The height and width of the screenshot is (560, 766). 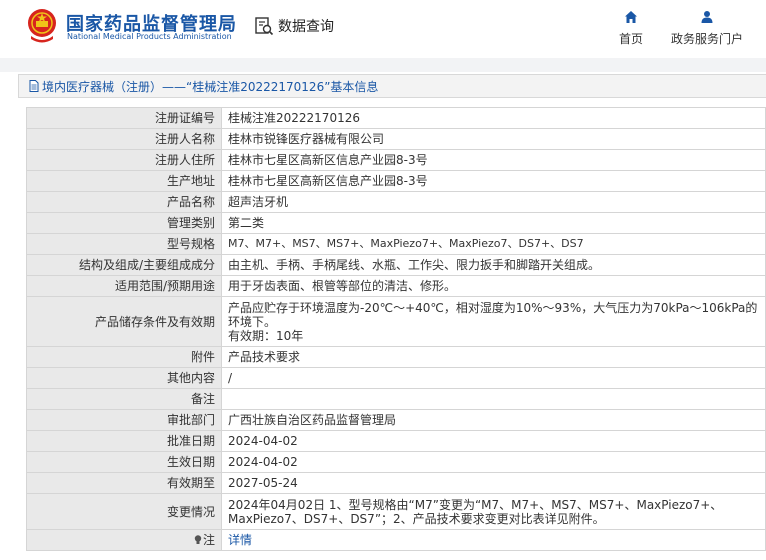 I want to click on table-row: 附件 产品技术要求, so click(x=396, y=357).